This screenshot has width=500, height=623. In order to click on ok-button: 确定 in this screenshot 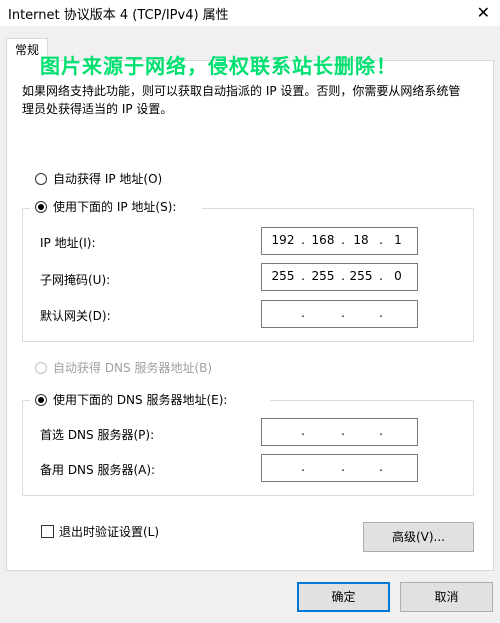, I will do `click(343, 597)`.